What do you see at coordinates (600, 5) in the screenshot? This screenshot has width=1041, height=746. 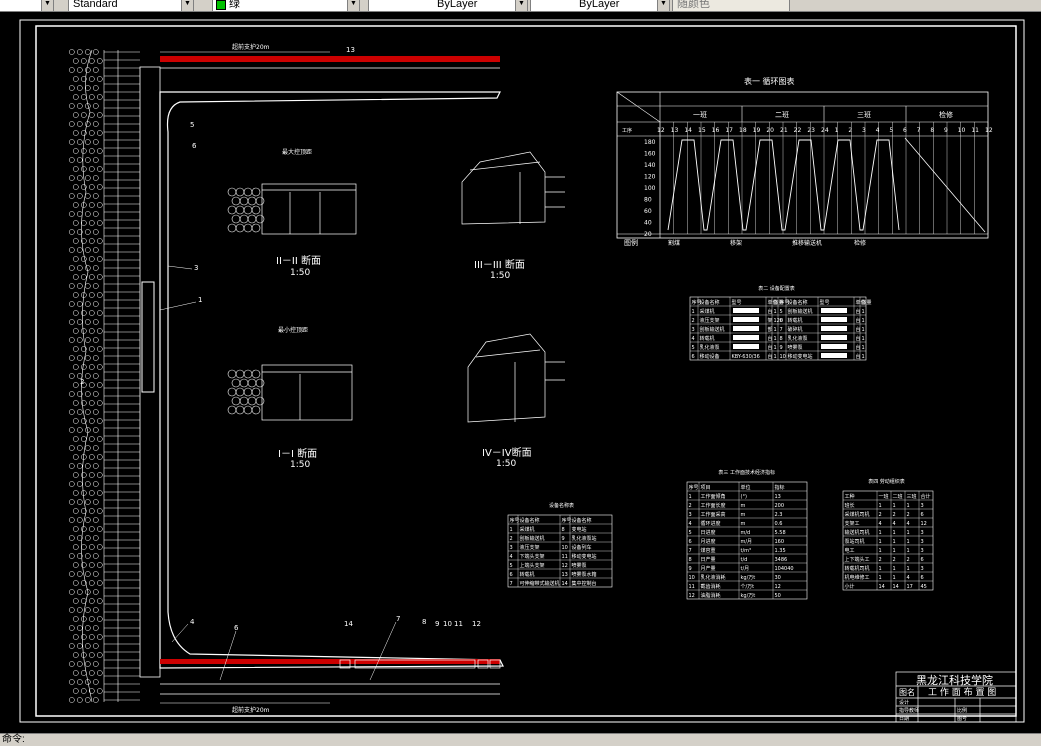 I see `lineweight-combo: ByLayer ▼` at bounding box center [600, 5].